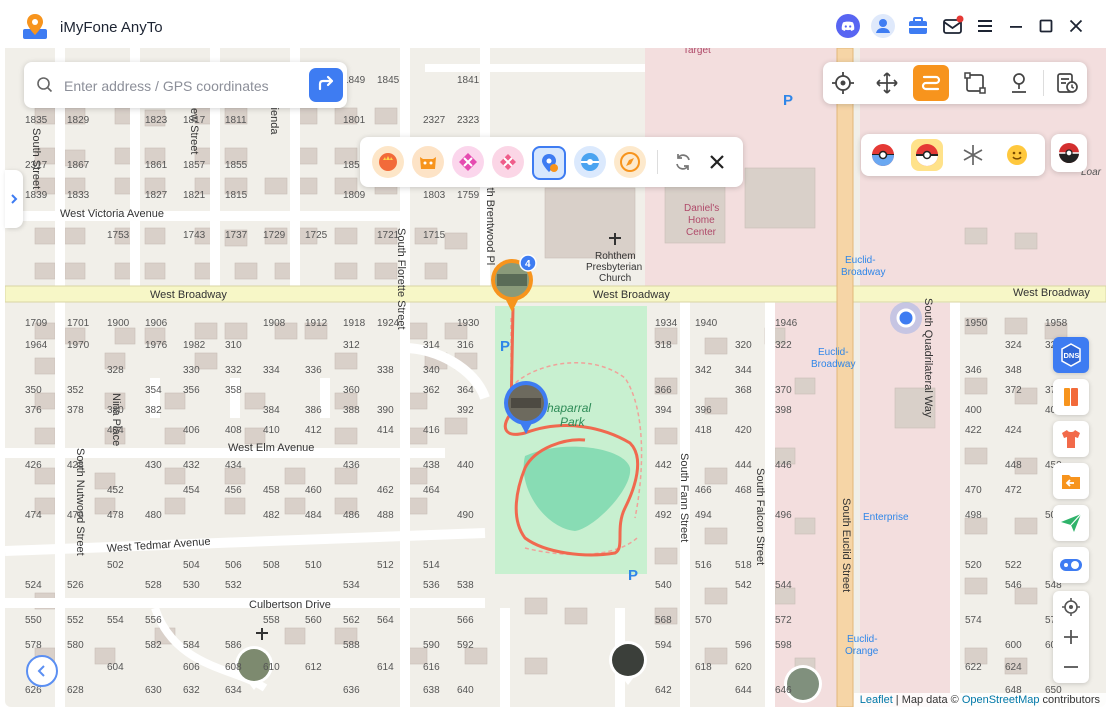 This screenshot has width=1111, height=711. Describe the element at coordinates (153, 585) in the screenshot. I see `house-number: 528` at that location.